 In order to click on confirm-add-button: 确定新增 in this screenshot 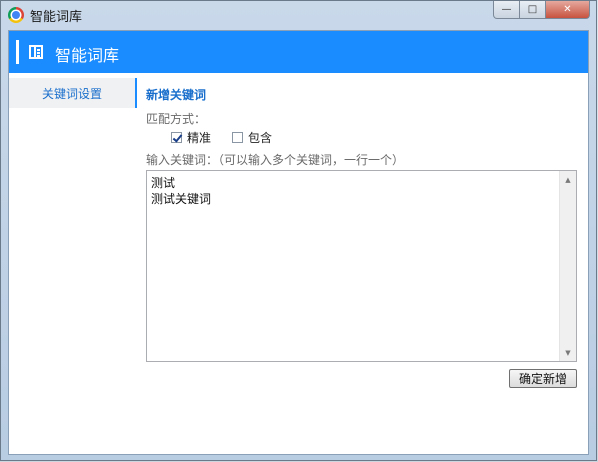, I will do `click(543, 378)`.